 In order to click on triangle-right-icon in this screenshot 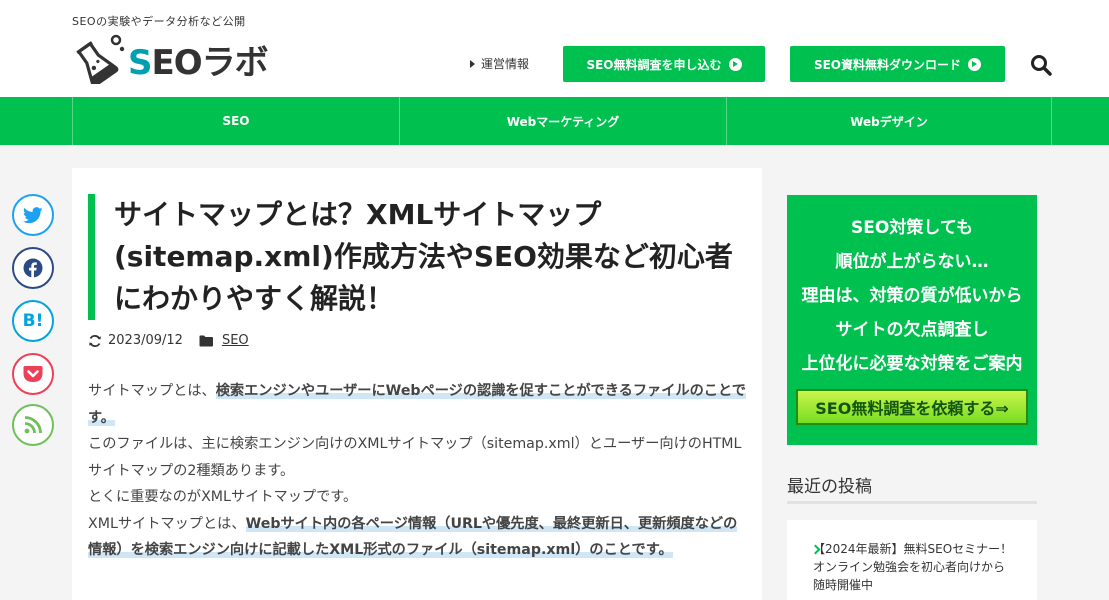, I will do `click(472, 63)`.